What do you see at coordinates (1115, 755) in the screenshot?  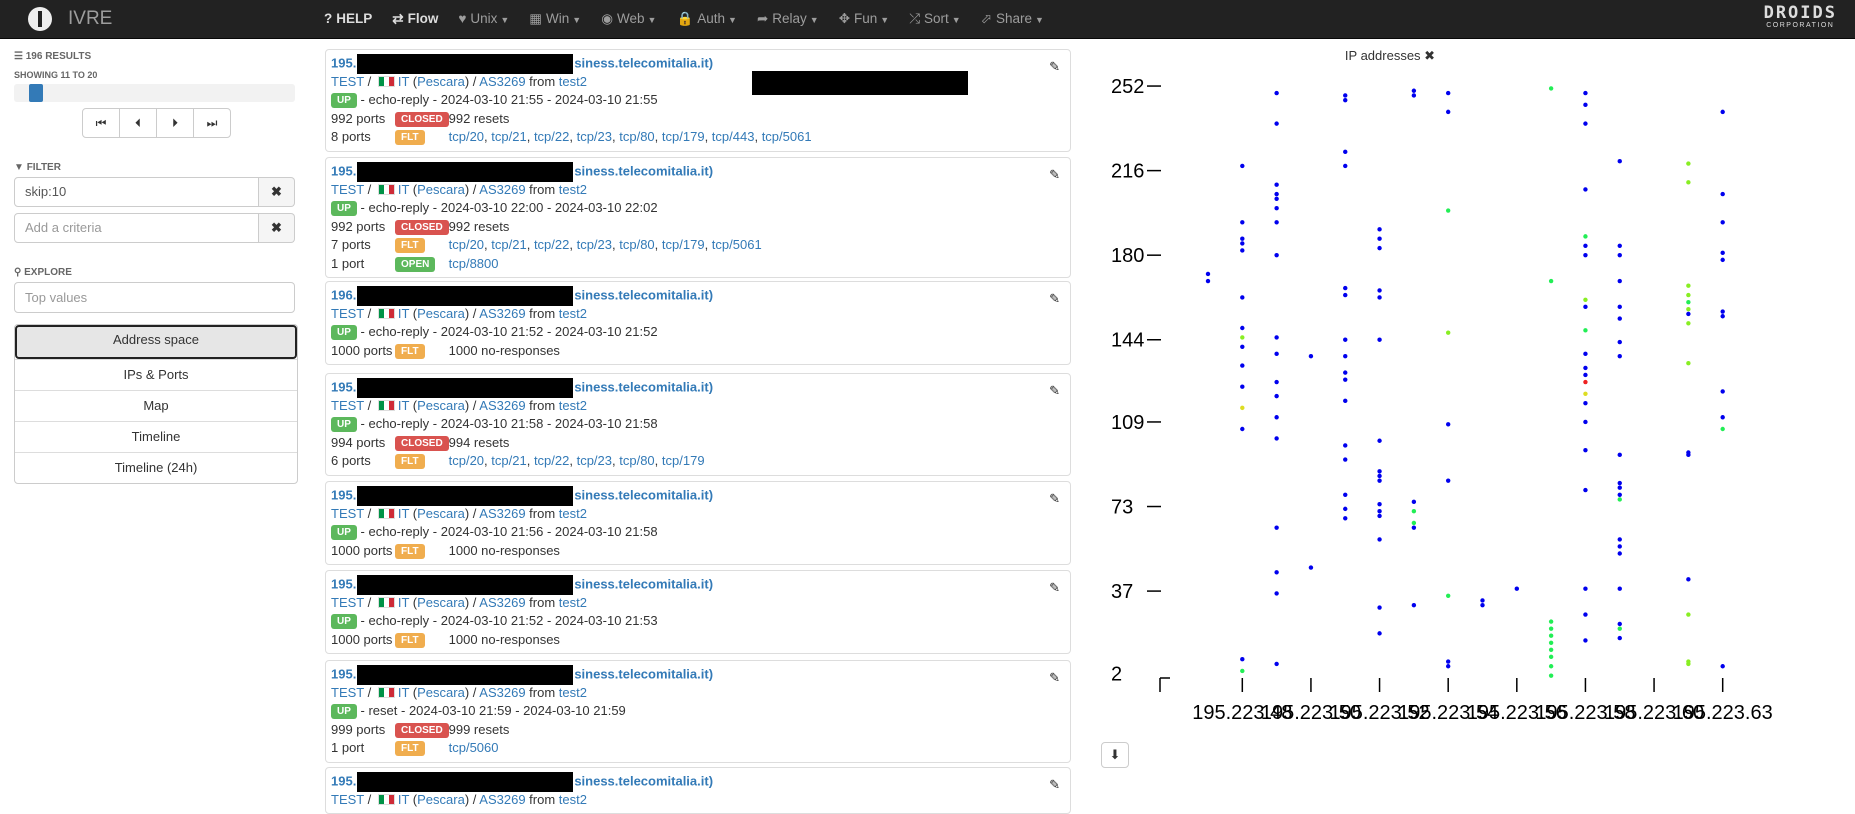 I see `download-button: ⬇` at bounding box center [1115, 755].